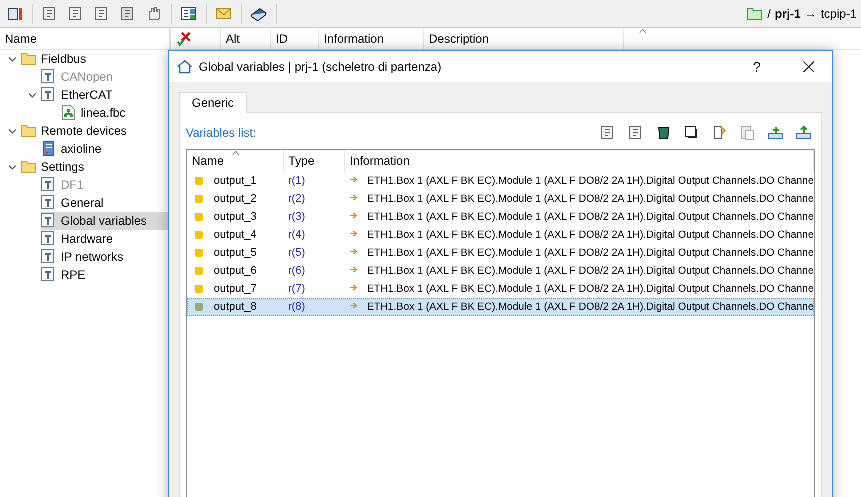 The height and width of the screenshot is (497, 861). What do you see at coordinates (297, 253) in the screenshot?
I see `variable-type: r(5)` at bounding box center [297, 253].